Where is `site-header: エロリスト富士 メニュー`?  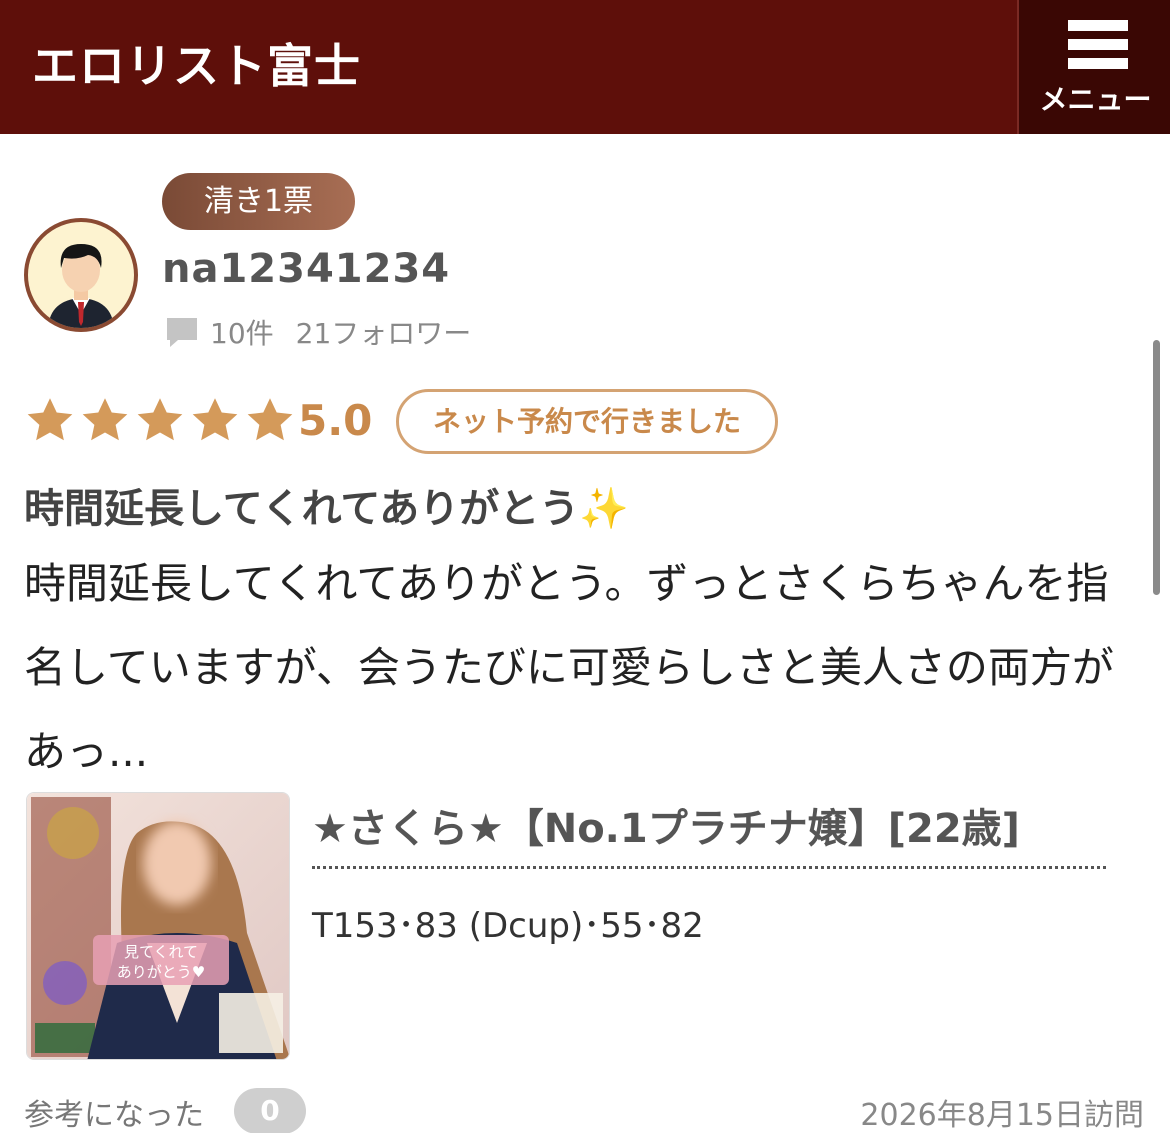 site-header: エロリスト富士 メニュー is located at coordinates (585, 67).